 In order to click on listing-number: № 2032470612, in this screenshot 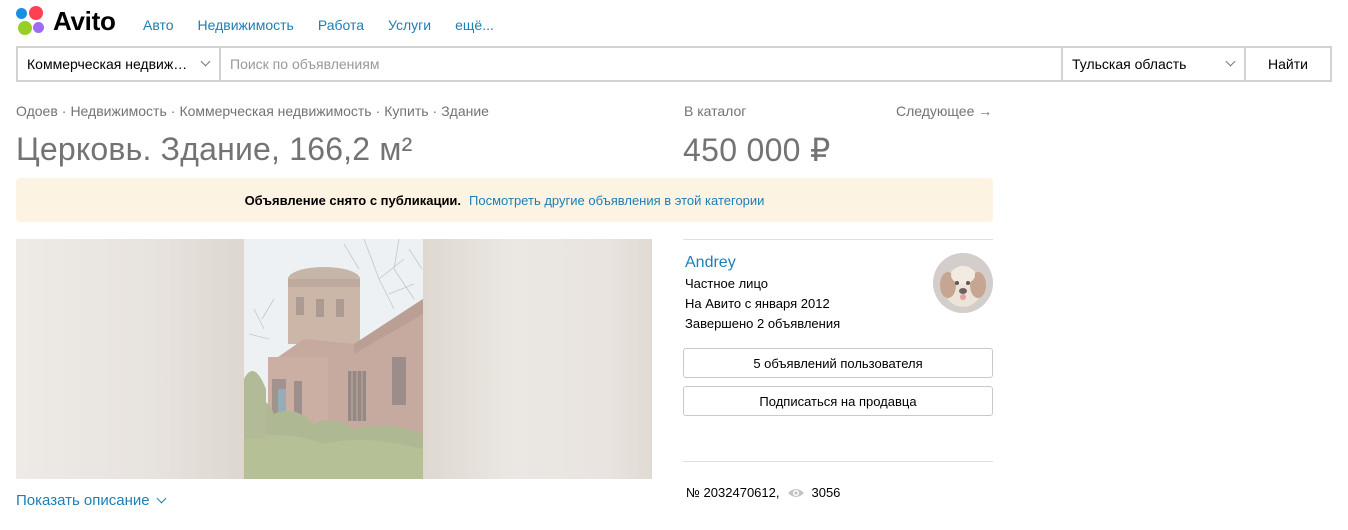, I will do `click(733, 492)`.